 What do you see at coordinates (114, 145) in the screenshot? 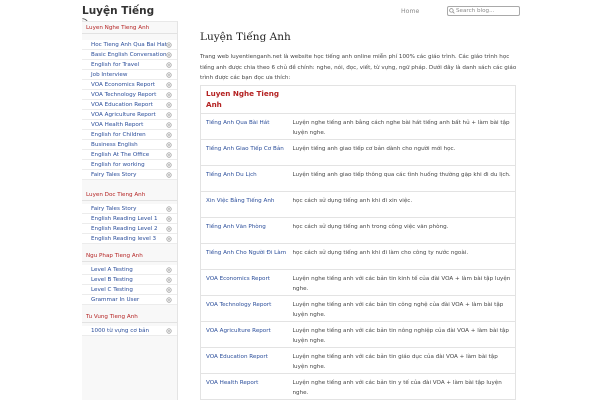
I see `sidebar-item-label: Business English` at bounding box center [114, 145].